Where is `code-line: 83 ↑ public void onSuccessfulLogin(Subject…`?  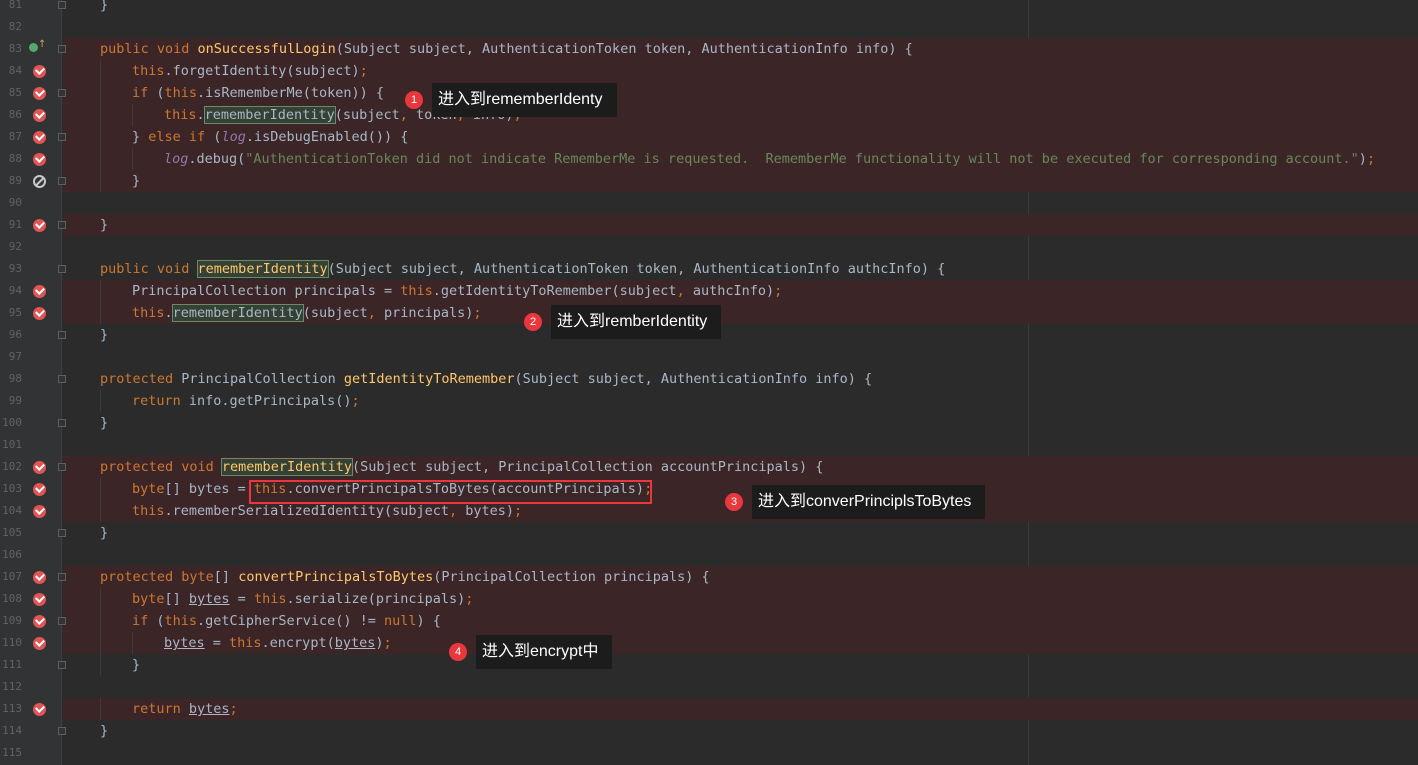 code-line: 83 ↑ public void onSuccessfulLogin(Subject… is located at coordinates (709, 49).